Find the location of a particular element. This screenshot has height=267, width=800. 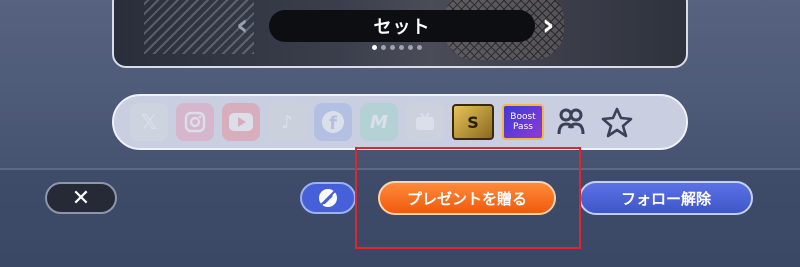

youtube-icon is located at coordinates (241, 122).